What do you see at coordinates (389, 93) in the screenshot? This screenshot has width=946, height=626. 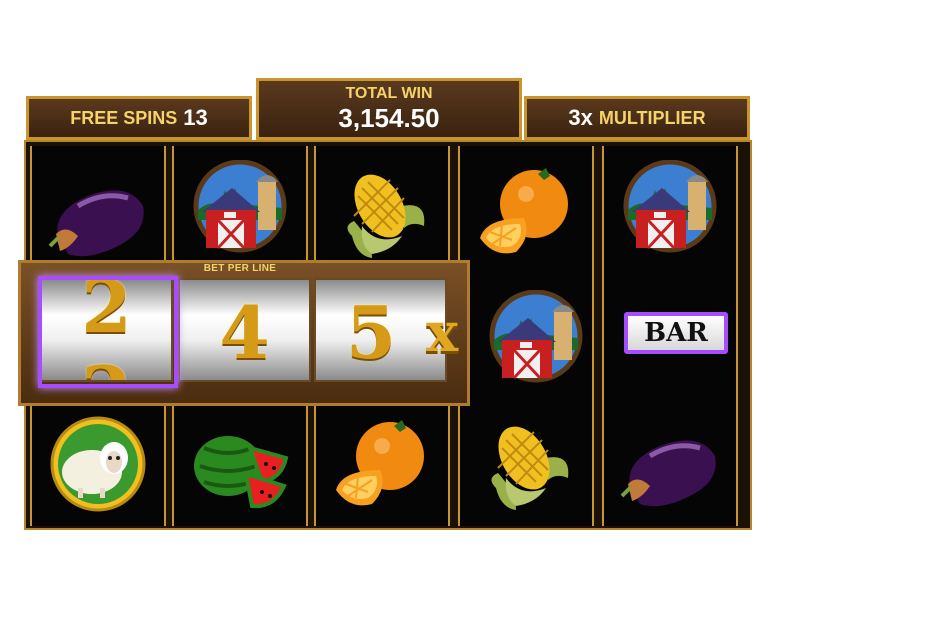 I see `total-win-label: TOTAL WIN` at bounding box center [389, 93].